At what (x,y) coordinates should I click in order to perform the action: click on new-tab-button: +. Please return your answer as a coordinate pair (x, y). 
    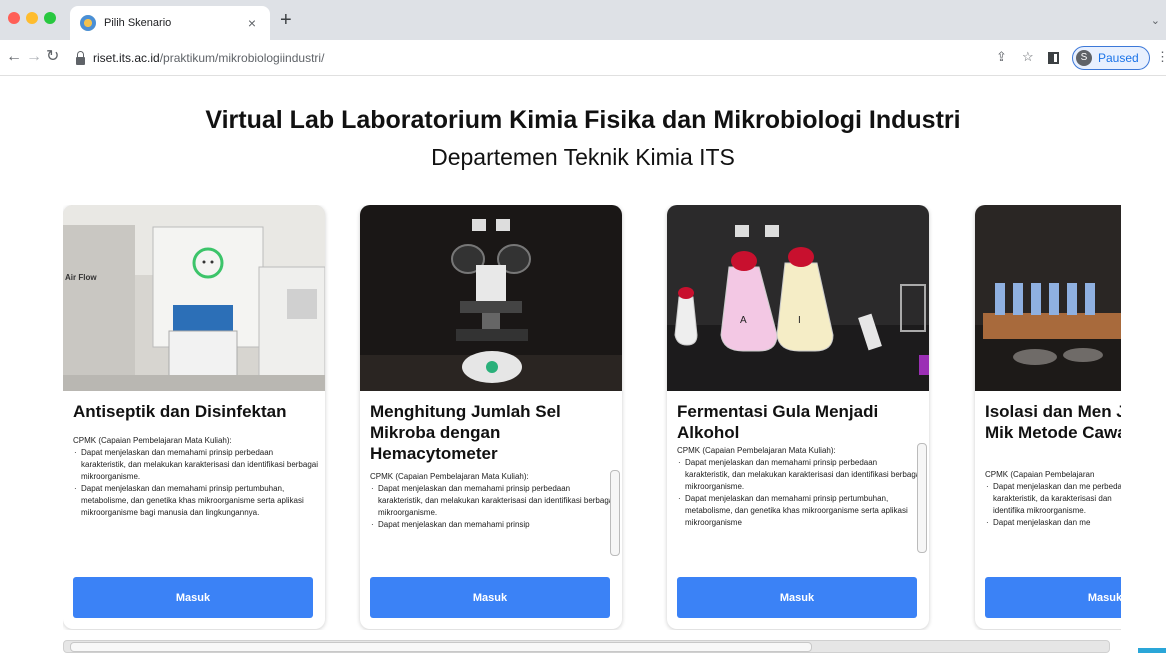
    Looking at the image, I should click on (286, 20).